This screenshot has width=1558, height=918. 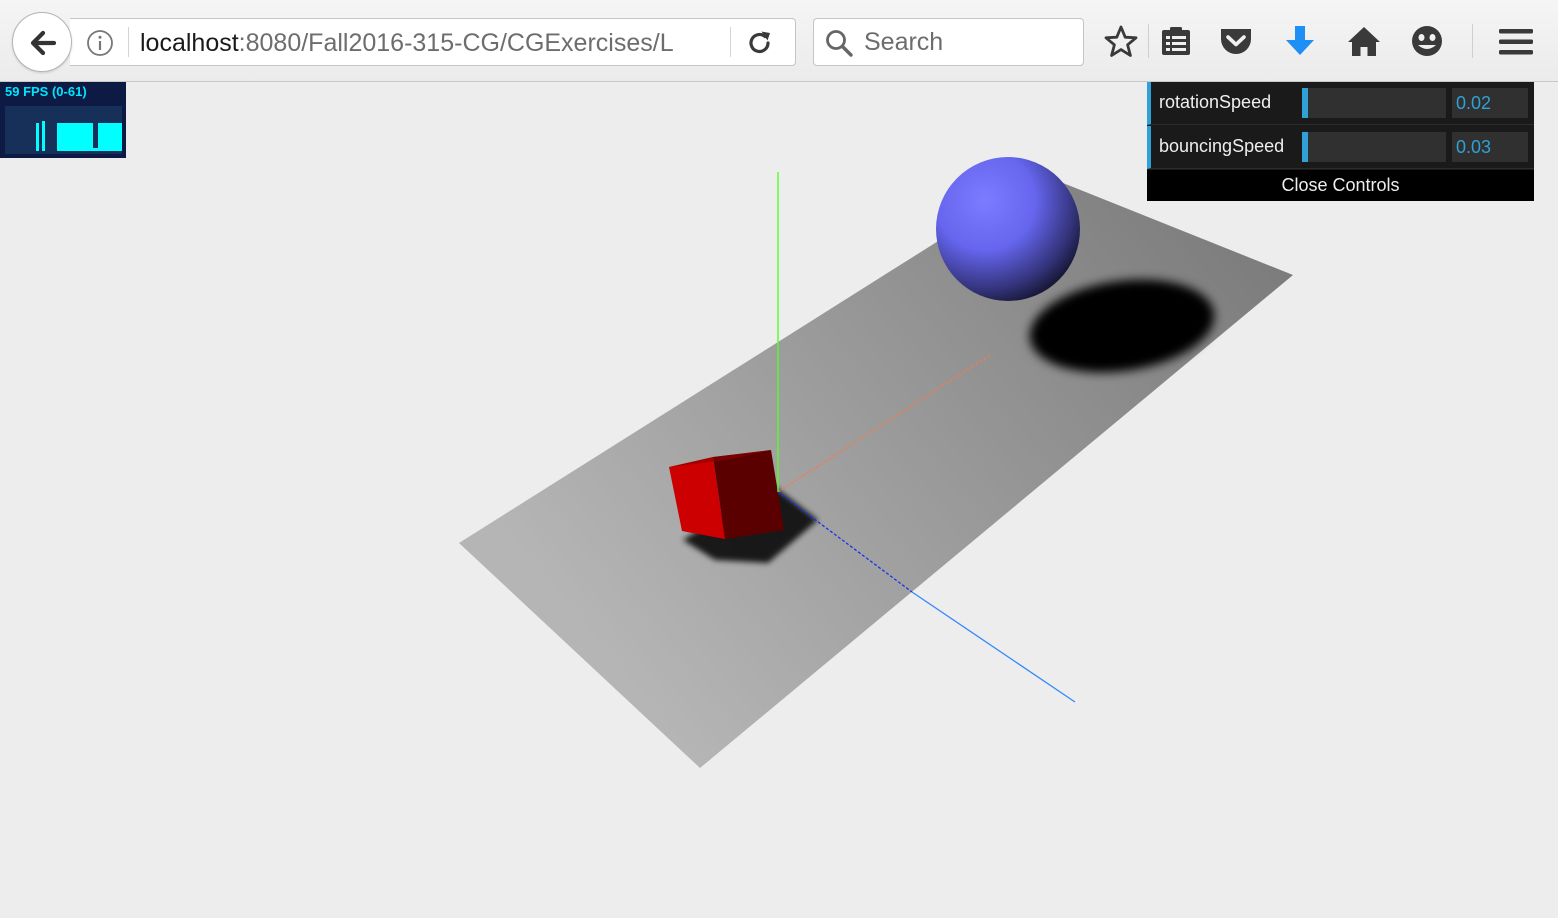 I want to click on bouncing-speed-input: 0.03, so click(x=1490, y=147).